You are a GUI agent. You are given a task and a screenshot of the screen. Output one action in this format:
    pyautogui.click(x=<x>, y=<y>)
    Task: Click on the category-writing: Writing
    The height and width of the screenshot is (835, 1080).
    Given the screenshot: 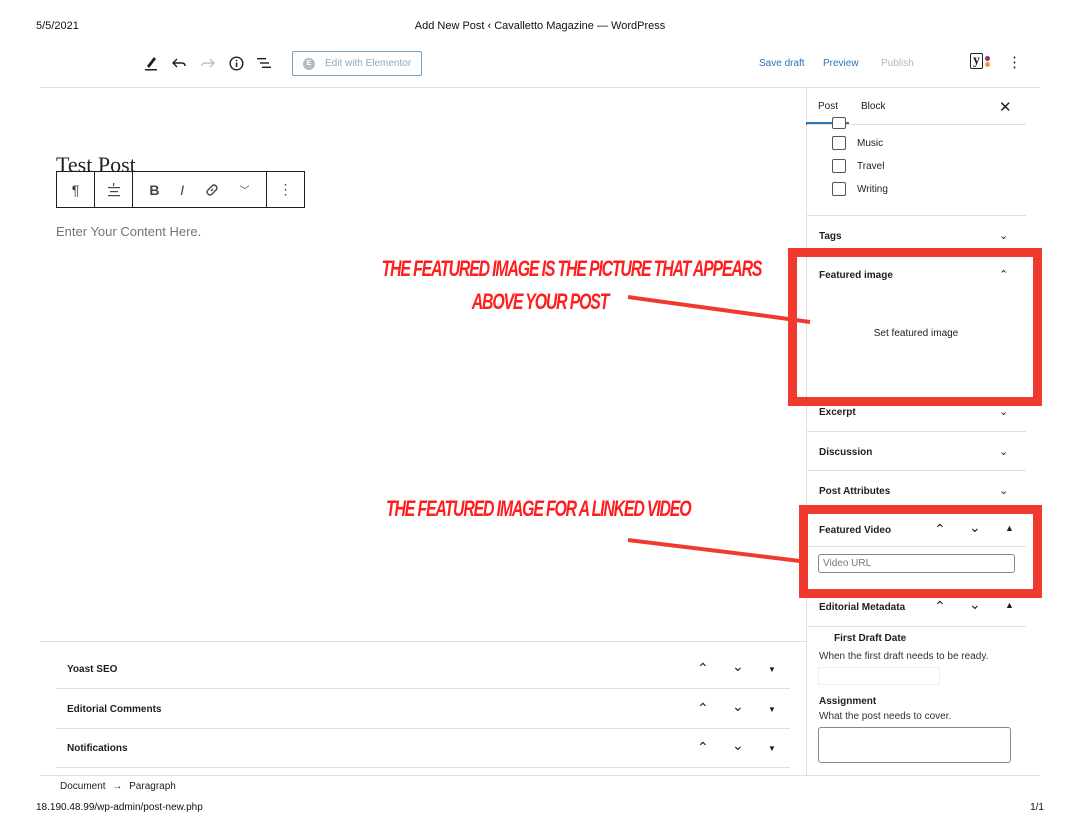 What is the action you would take?
    pyautogui.click(x=860, y=189)
    